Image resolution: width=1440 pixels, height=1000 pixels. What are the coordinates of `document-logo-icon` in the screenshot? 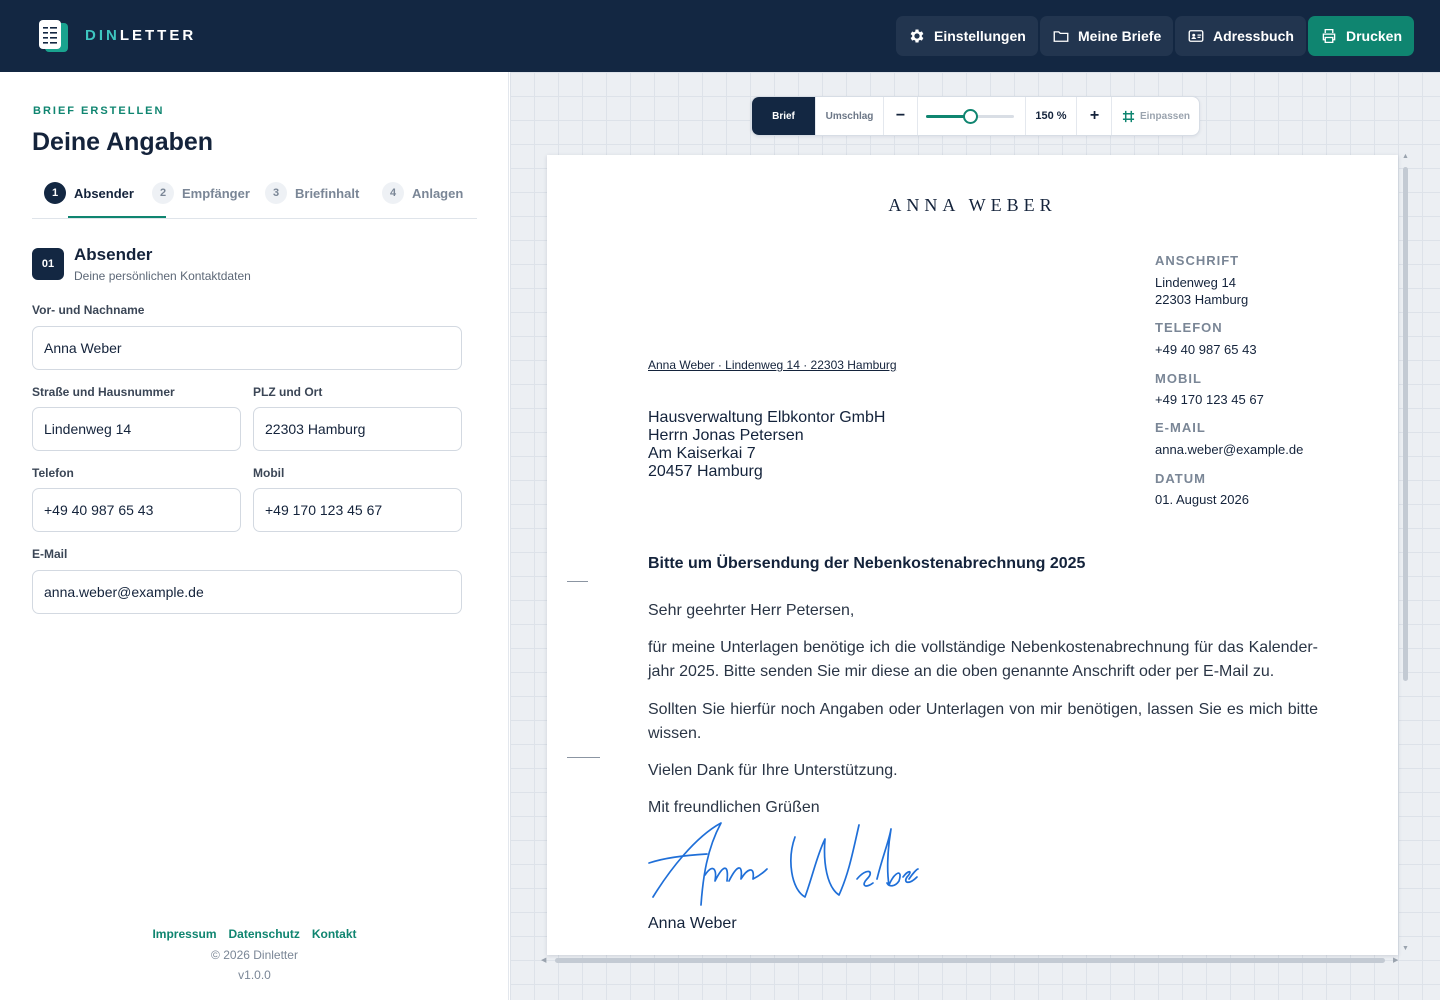 It's located at (54, 36).